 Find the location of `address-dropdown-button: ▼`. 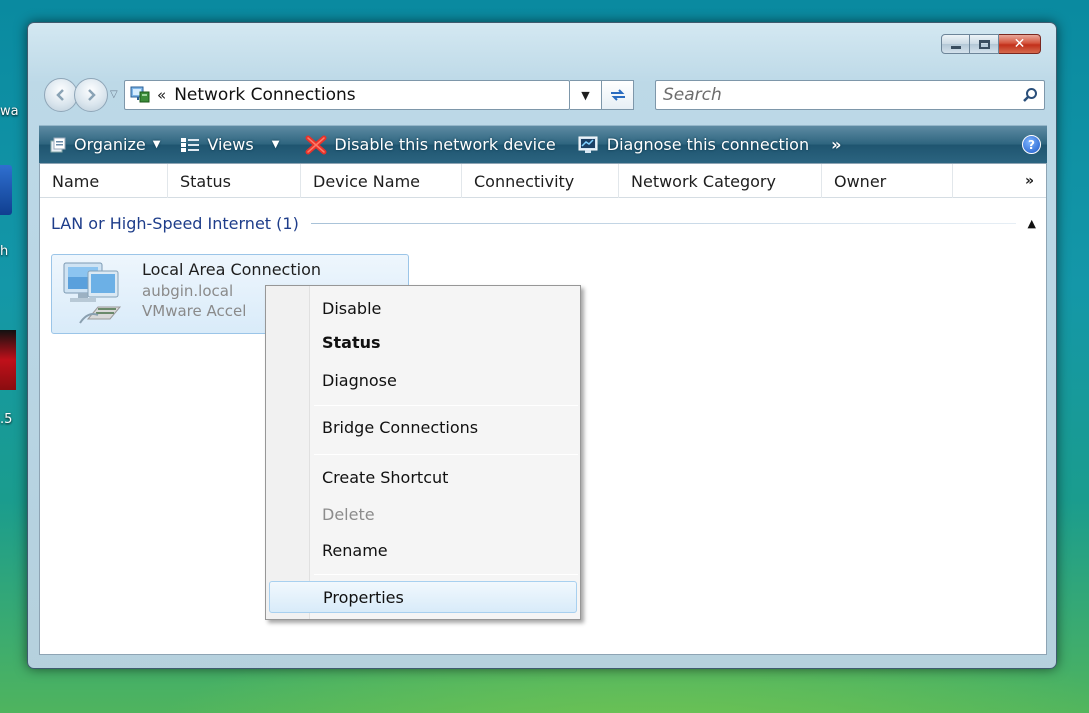

address-dropdown-button: ▼ is located at coordinates (586, 95).